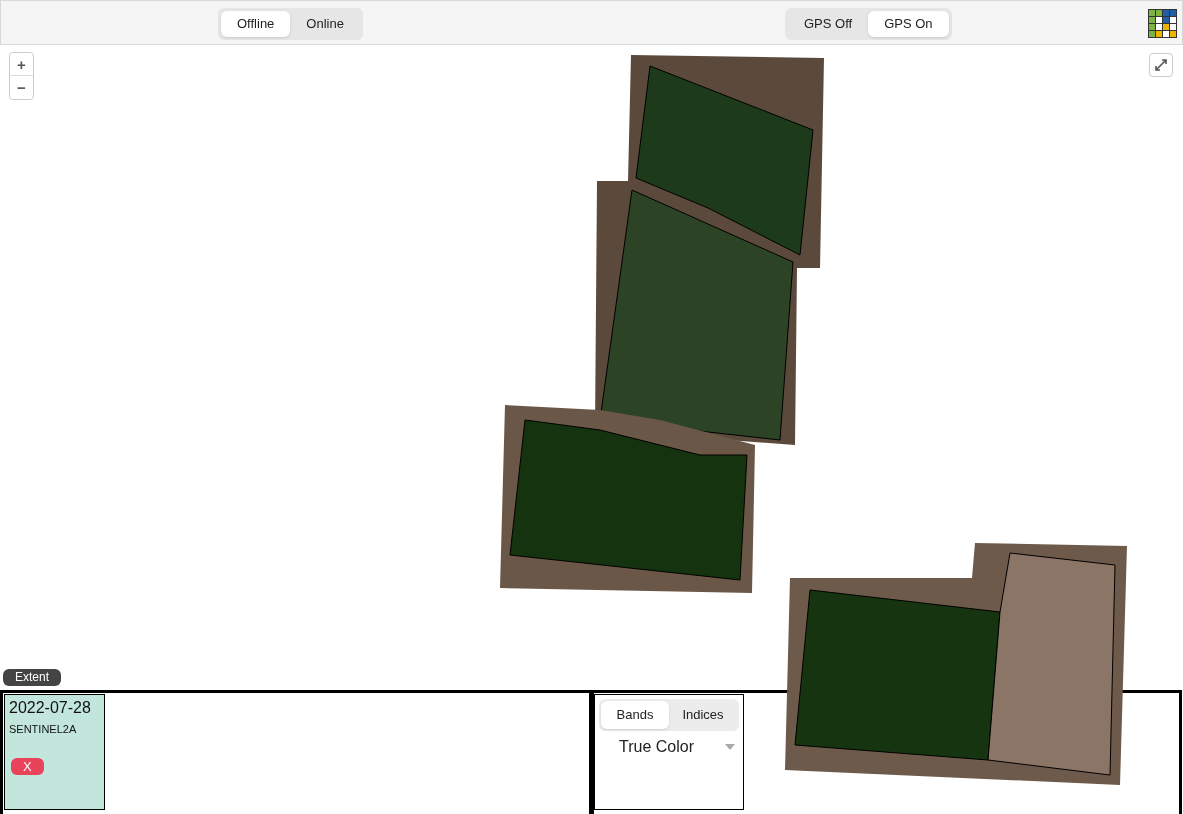  I want to click on zoom-in-button: +, so click(21, 64).